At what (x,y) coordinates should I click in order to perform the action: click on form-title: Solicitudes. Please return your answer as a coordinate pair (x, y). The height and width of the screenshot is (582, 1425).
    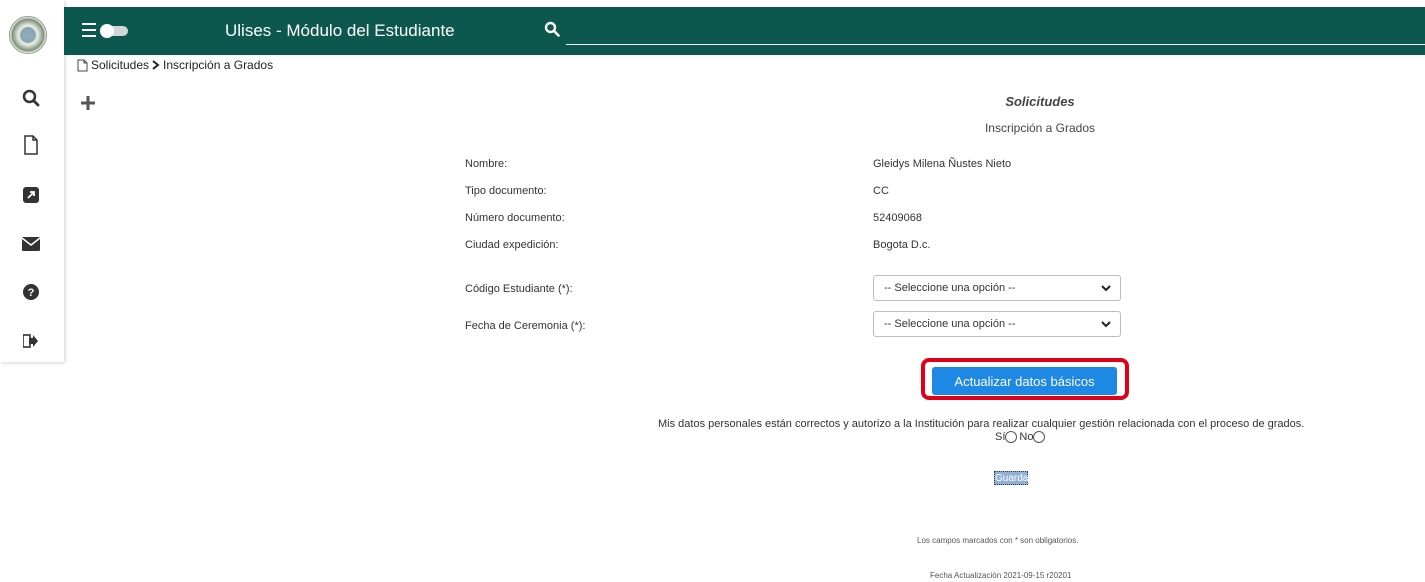
    Looking at the image, I should click on (1040, 101).